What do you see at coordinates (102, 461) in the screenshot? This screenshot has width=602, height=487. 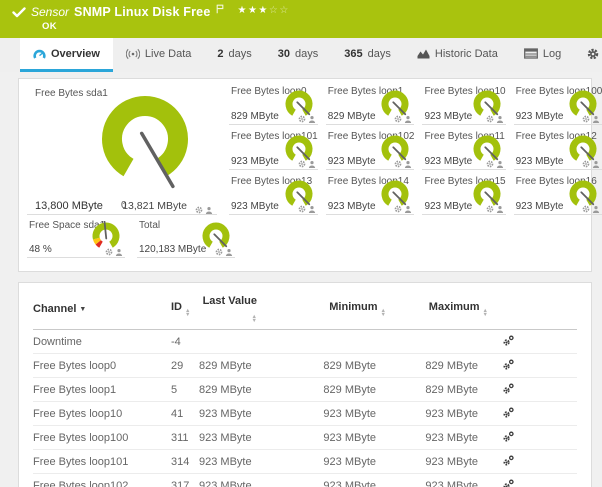 I see `channel-name-cell: Free Bytes loop101` at bounding box center [102, 461].